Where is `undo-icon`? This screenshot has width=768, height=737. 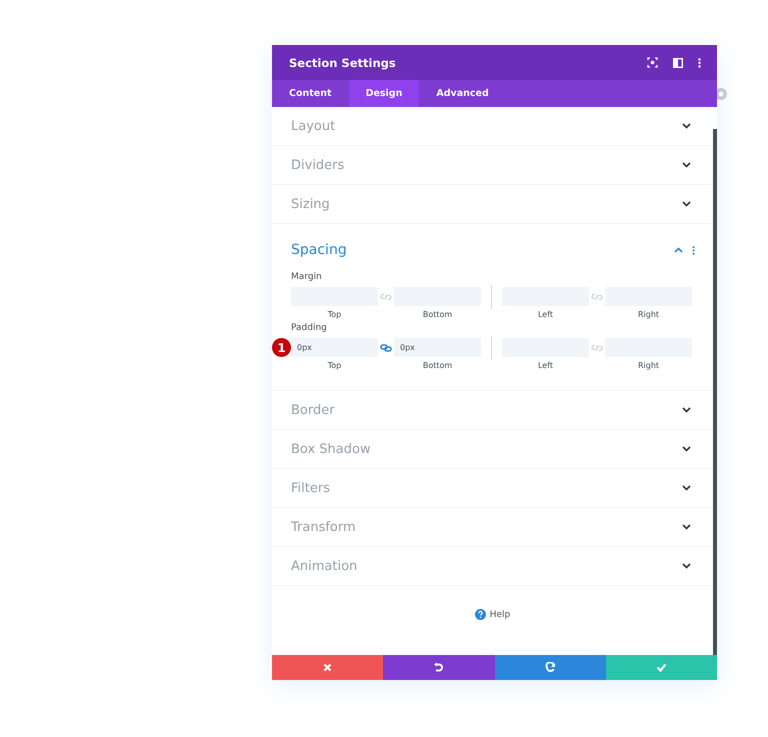 undo-icon is located at coordinates (438, 667).